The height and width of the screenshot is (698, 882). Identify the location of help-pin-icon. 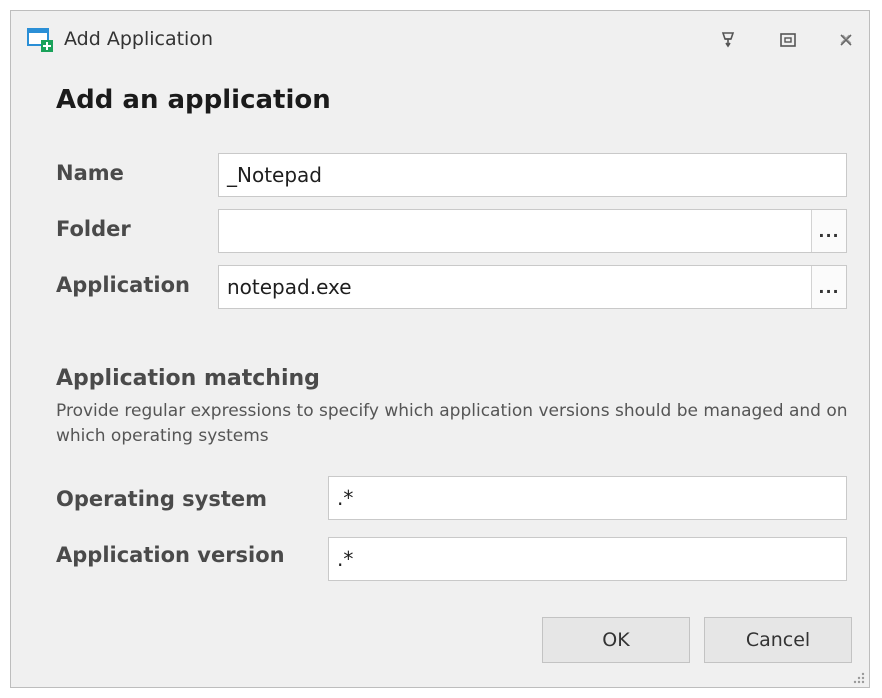
(728, 40).